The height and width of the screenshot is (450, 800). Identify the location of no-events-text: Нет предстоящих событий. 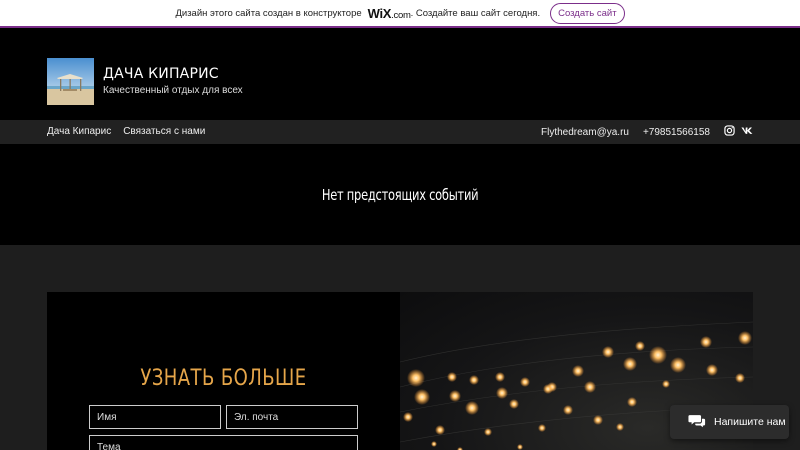
(400, 194).